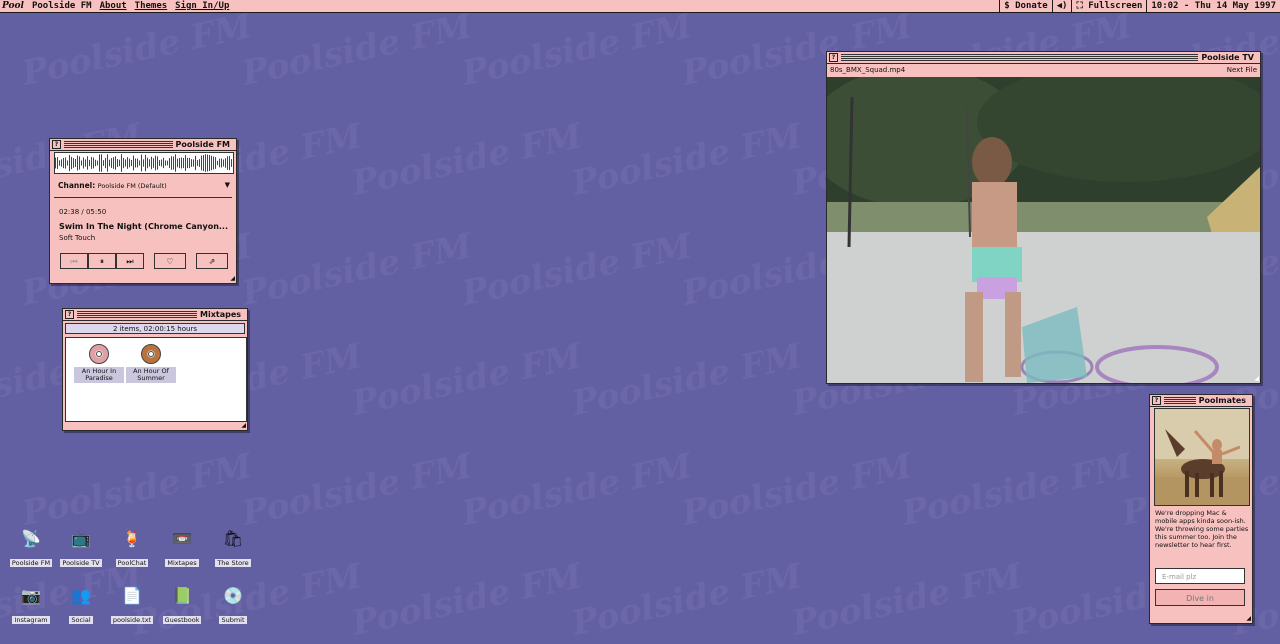  What do you see at coordinates (1213, 6) in the screenshot?
I see `clock: 10:02 - Thu 14 May 1997` at bounding box center [1213, 6].